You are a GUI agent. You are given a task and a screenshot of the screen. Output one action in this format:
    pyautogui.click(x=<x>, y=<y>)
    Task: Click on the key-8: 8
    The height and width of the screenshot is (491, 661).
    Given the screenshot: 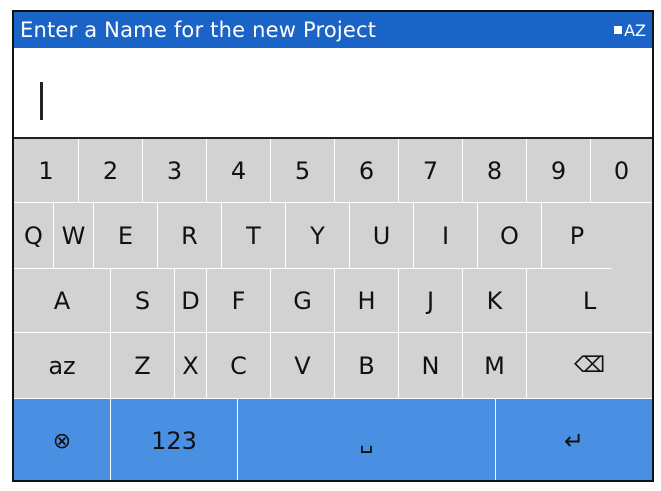 What is the action you would take?
    pyautogui.click(x=495, y=171)
    